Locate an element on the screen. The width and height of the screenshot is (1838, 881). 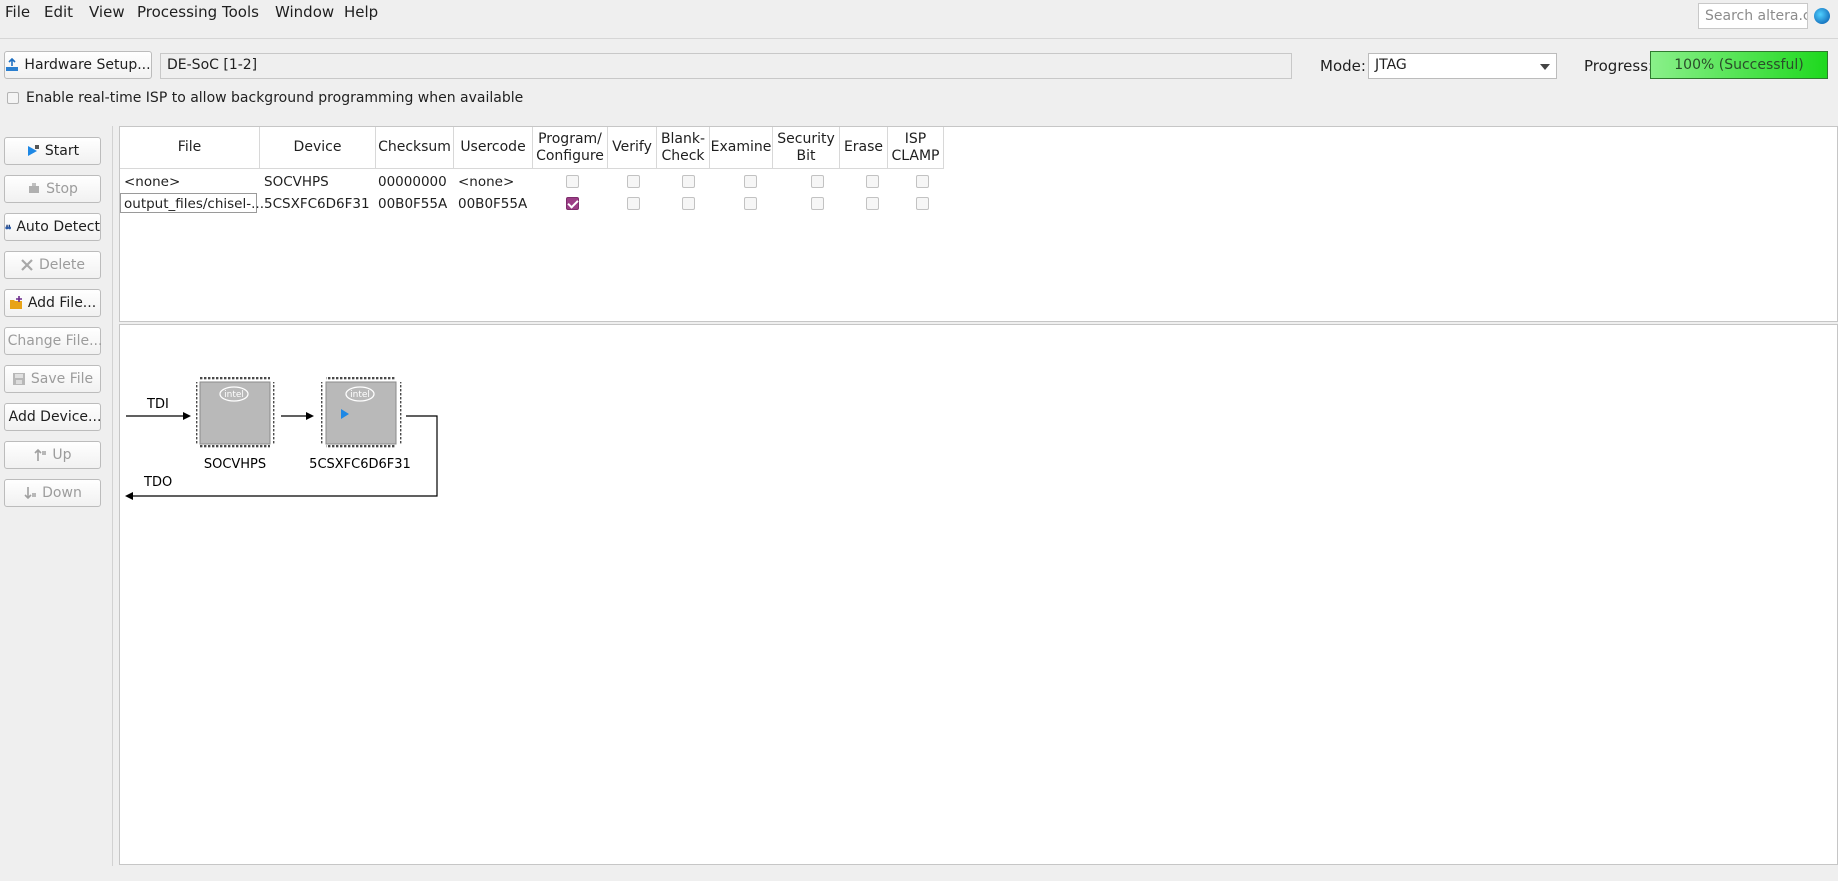
header-security-bit: Security Bit is located at coordinates (806, 148).